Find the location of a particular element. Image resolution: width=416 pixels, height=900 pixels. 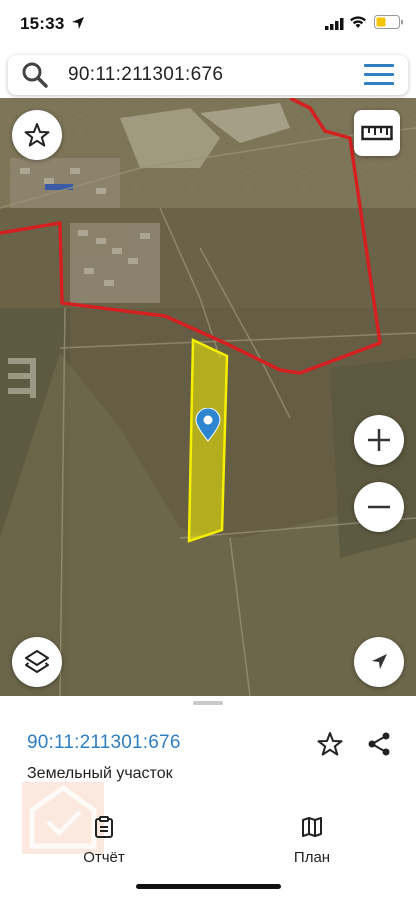

navigation-arrow-icon is located at coordinates (379, 661).